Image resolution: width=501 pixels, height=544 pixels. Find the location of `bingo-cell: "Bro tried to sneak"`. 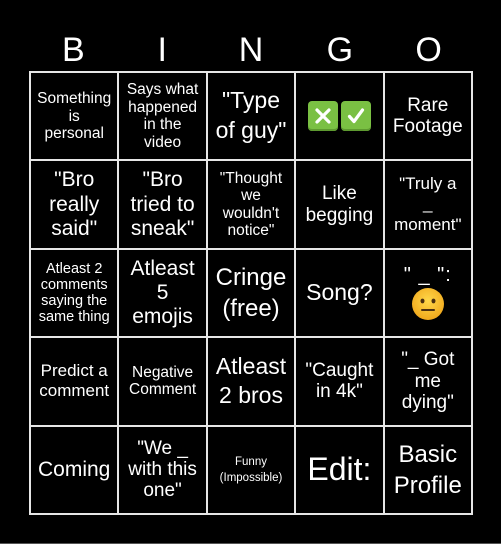

bingo-cell: "Bro tried to sneak" is located at coordinates (162, 204).